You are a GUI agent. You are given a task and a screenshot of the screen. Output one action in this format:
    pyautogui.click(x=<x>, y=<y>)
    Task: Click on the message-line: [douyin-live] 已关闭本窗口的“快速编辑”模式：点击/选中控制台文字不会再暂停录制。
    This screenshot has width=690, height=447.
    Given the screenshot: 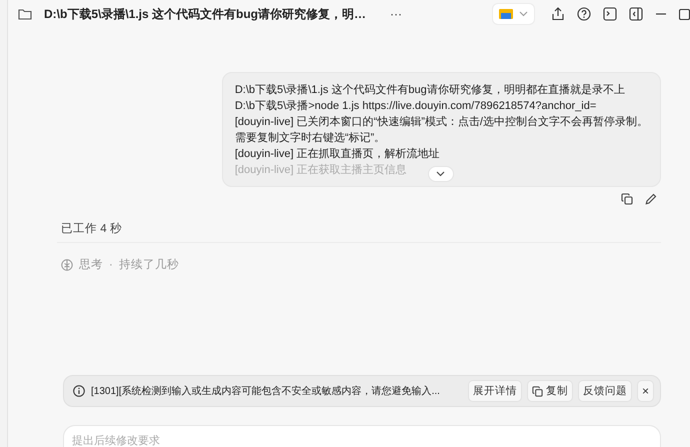 What is the action you would take?
    pyautogui.click(x=441, y=122)
    